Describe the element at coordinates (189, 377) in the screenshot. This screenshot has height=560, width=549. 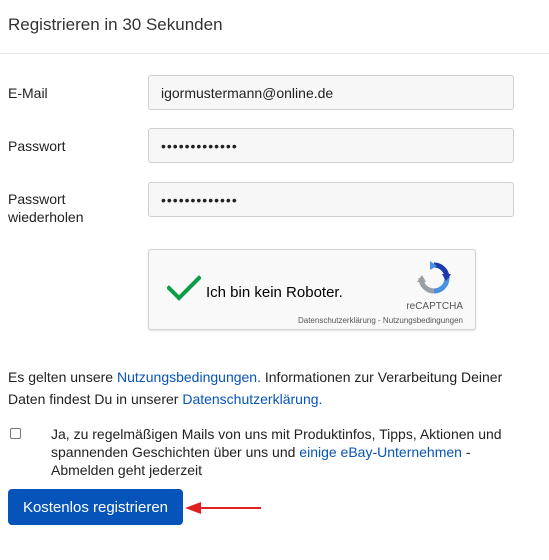
I see `terms-of-use-link: Nutzungsbedingungen.` at that location.